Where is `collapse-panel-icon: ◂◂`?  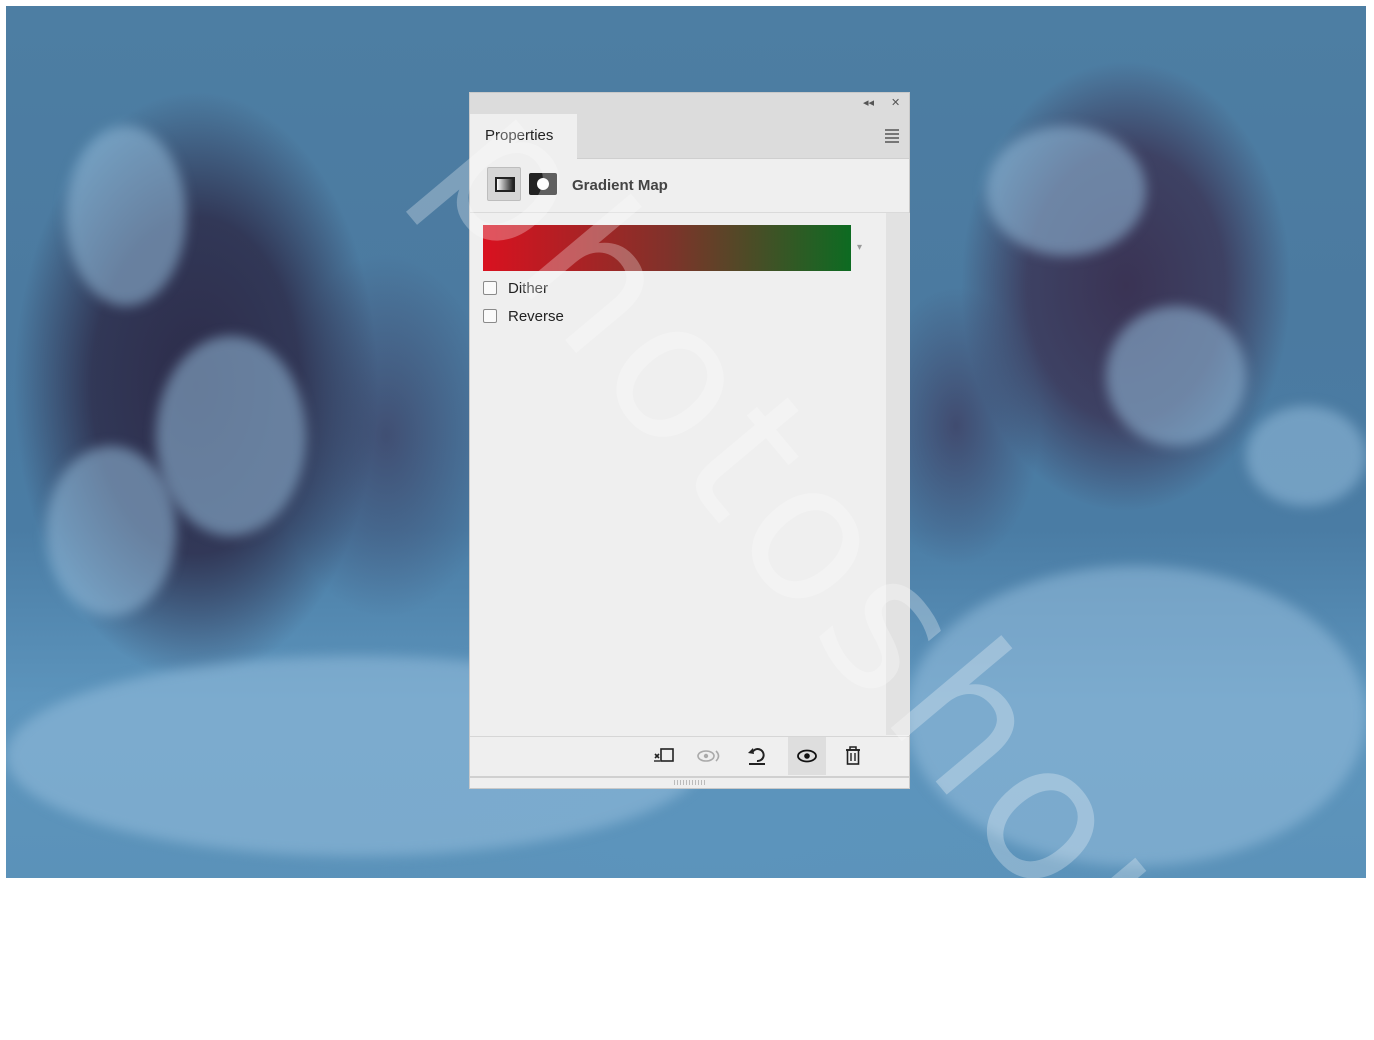 collapse-panel-icon: ◂◂ is located at coordinates (868, 103).